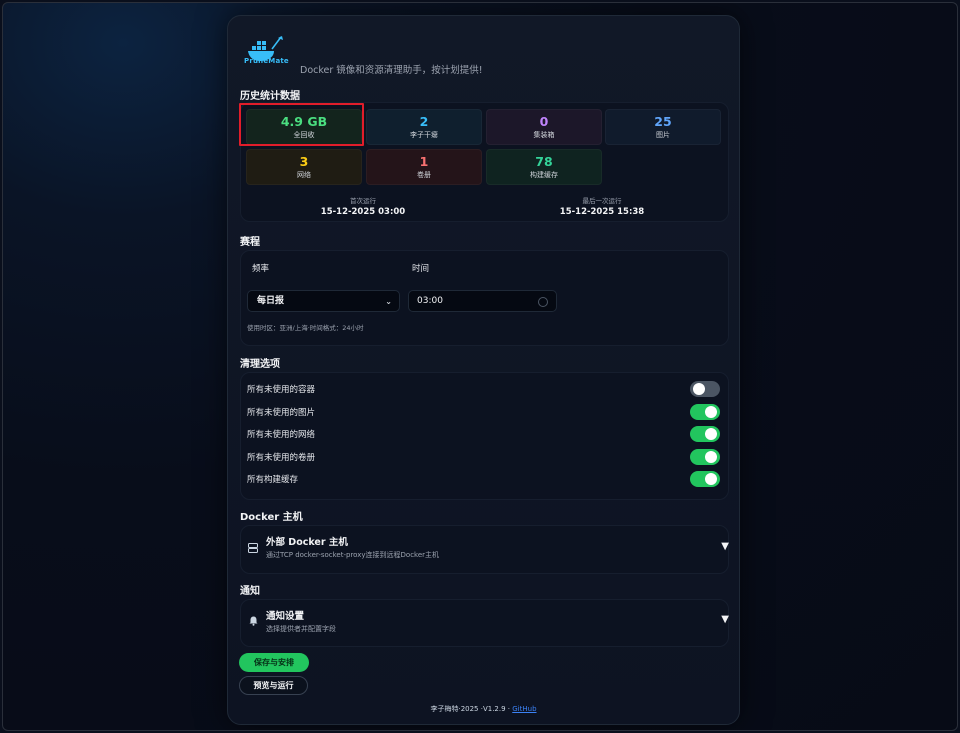  What do you see at coordinates (323, 301) in the screenshot?
I see `frequency-select: 每日报 ⌄` at bounding box center [323, 301].